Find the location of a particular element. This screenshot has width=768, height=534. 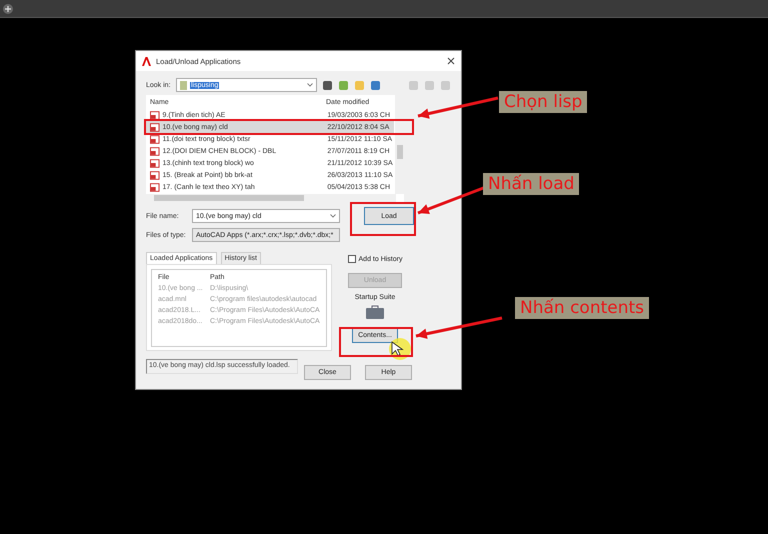

highlight-frame is located at coordinates (383, 219).